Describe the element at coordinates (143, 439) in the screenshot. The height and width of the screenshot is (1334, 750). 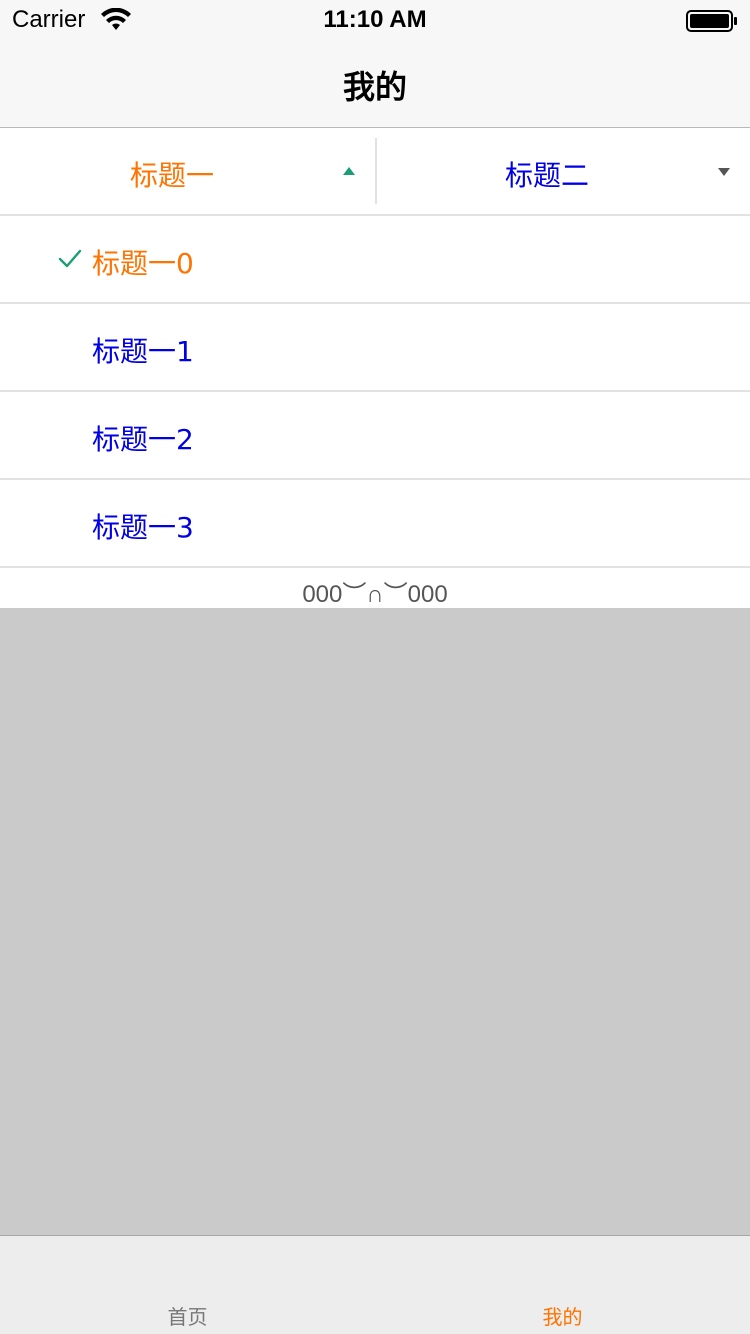
I see `option-label: 标题一2` at that location.